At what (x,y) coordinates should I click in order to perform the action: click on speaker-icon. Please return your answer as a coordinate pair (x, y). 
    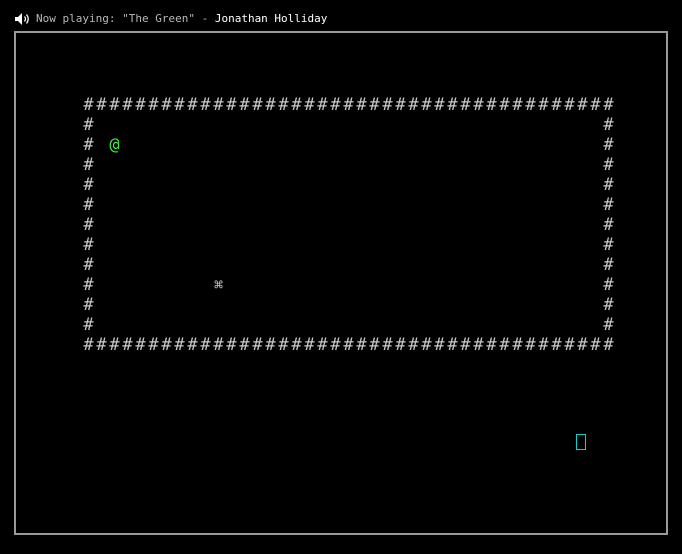
    Looking at the image, I should click on (22, 19).